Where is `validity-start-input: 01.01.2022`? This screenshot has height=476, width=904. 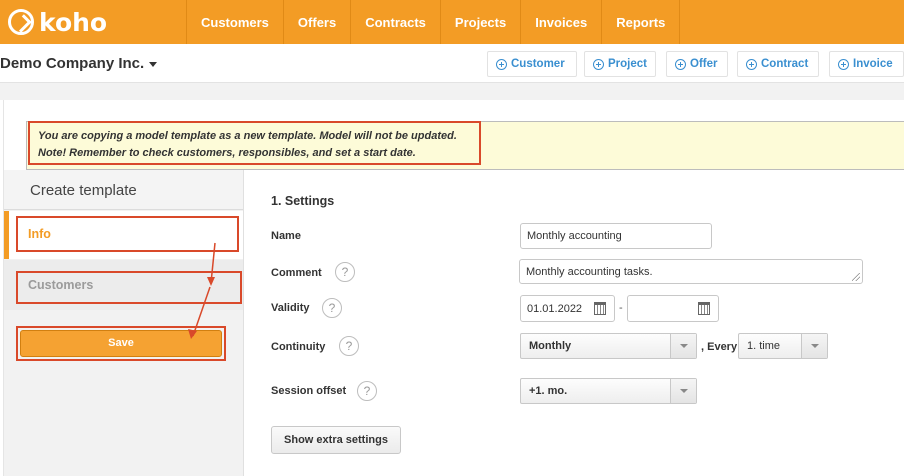
validity-start-input: 01.01.2022 is located at coordinates (567, 308).